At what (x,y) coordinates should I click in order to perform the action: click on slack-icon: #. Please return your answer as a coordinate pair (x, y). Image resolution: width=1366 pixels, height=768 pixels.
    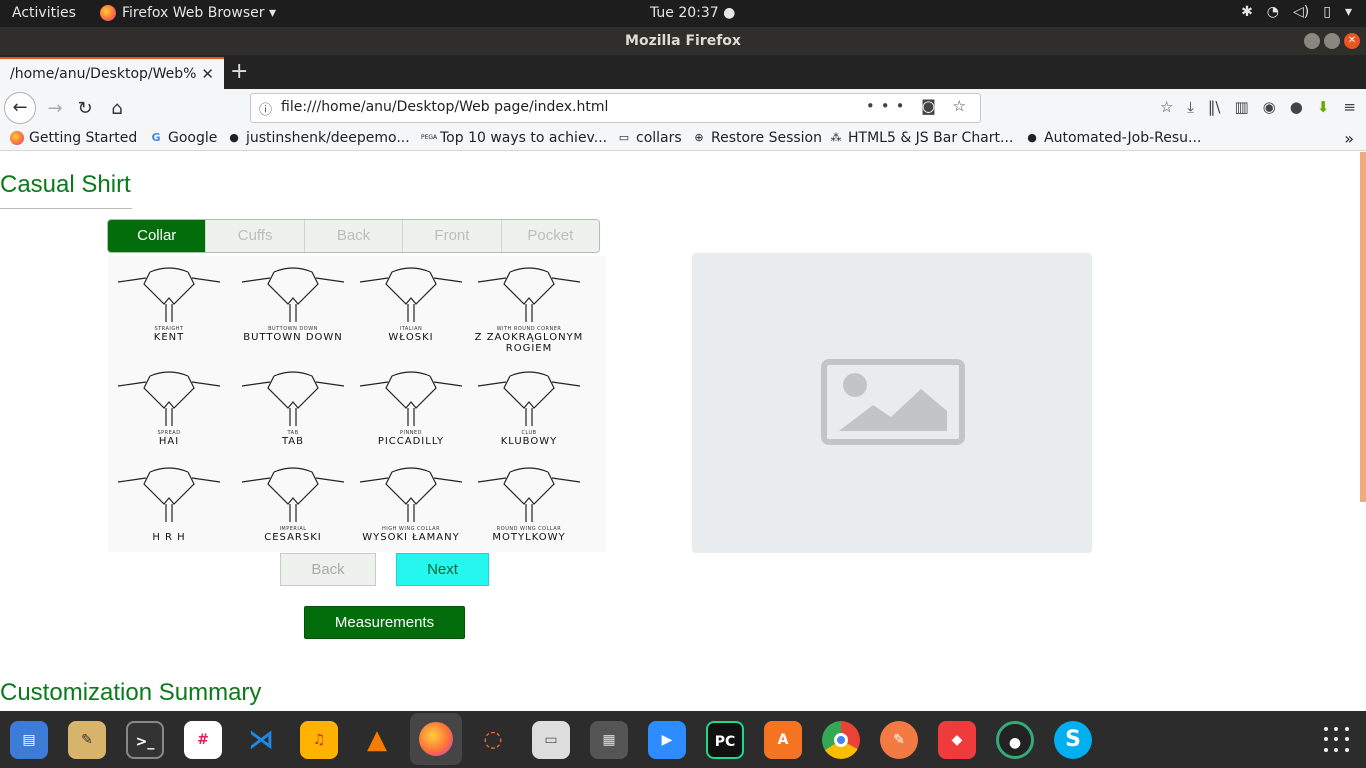
    Looking at the image, I should click on (203, 740).